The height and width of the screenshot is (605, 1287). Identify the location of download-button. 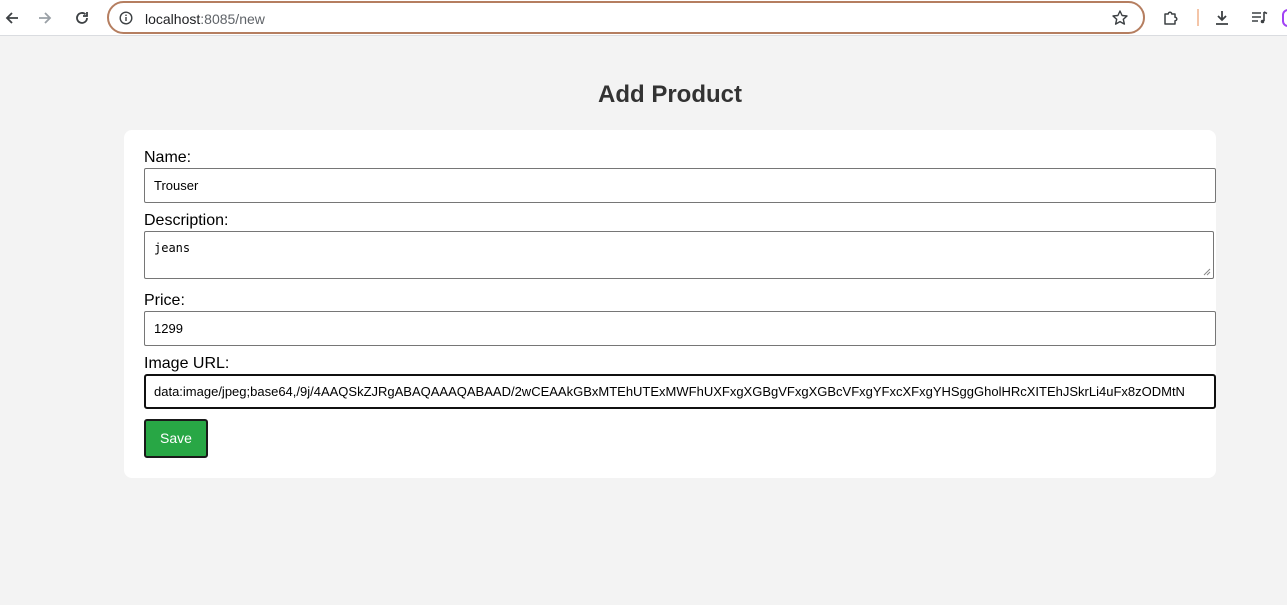
(1222, 18).